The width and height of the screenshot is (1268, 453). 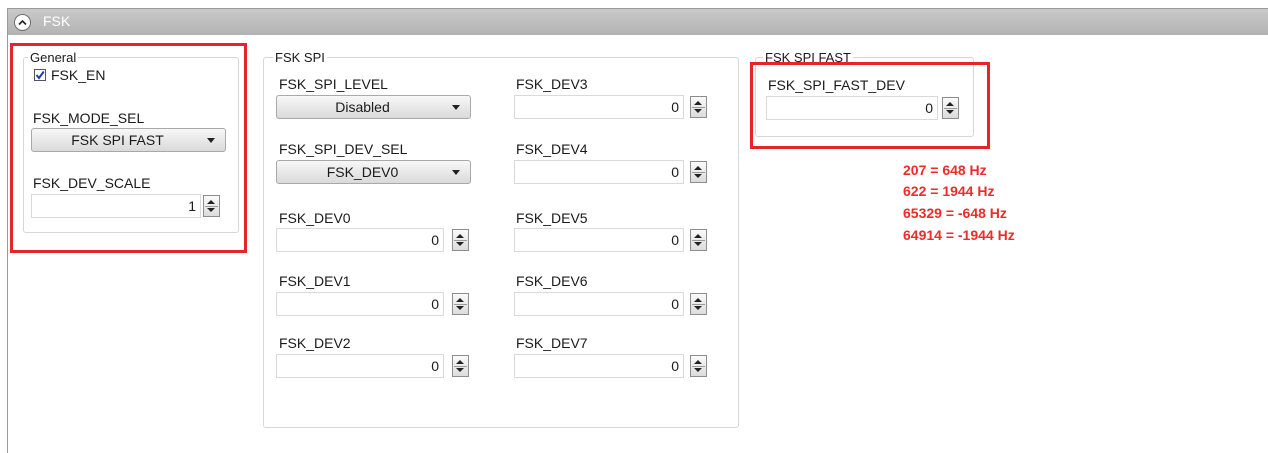 I want to click on annotation-line-4: 64914 = -1944 Hz, so click(x=959, y=235).